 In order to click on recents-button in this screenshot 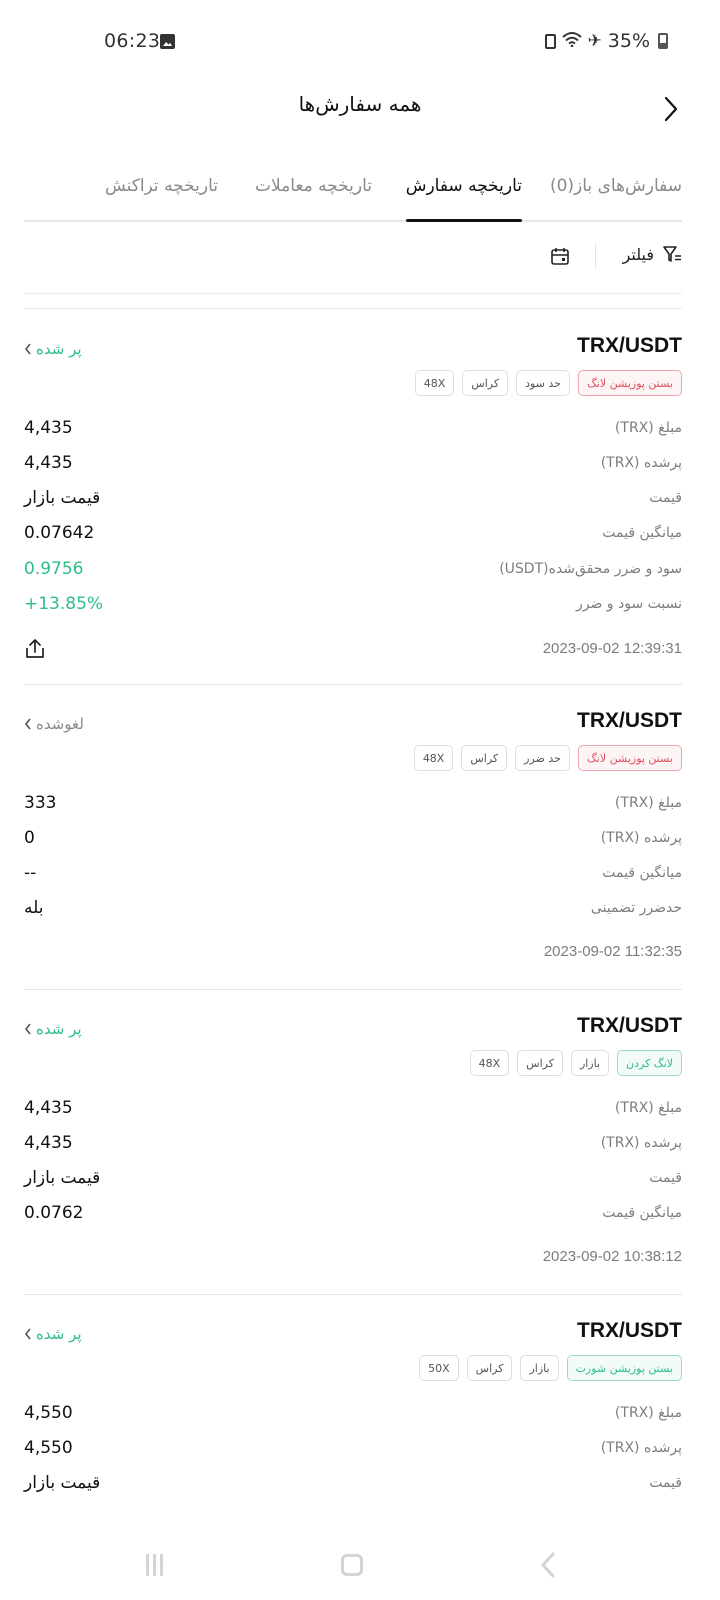, I will do `click(156, 1565)`.